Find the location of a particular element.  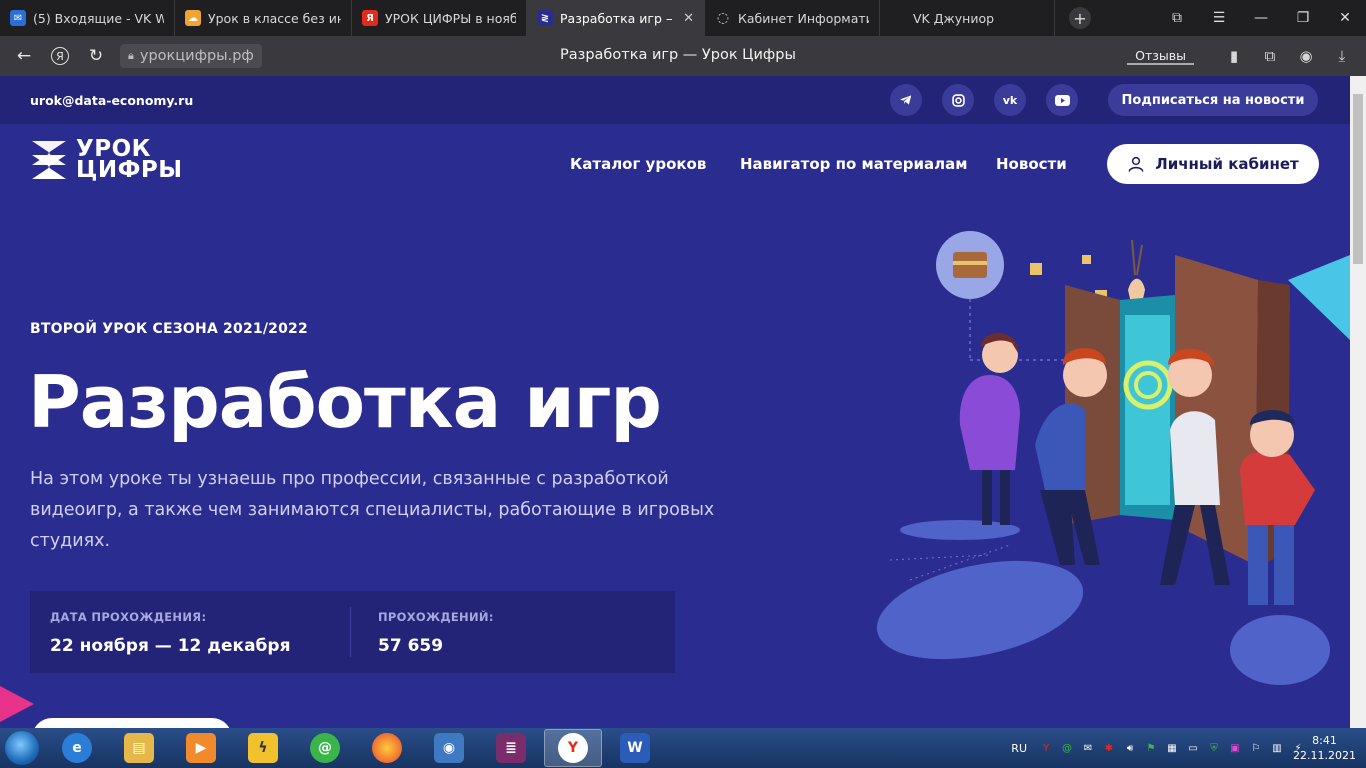

cloud-icon: ☁ is located at coordinates (193, 18).